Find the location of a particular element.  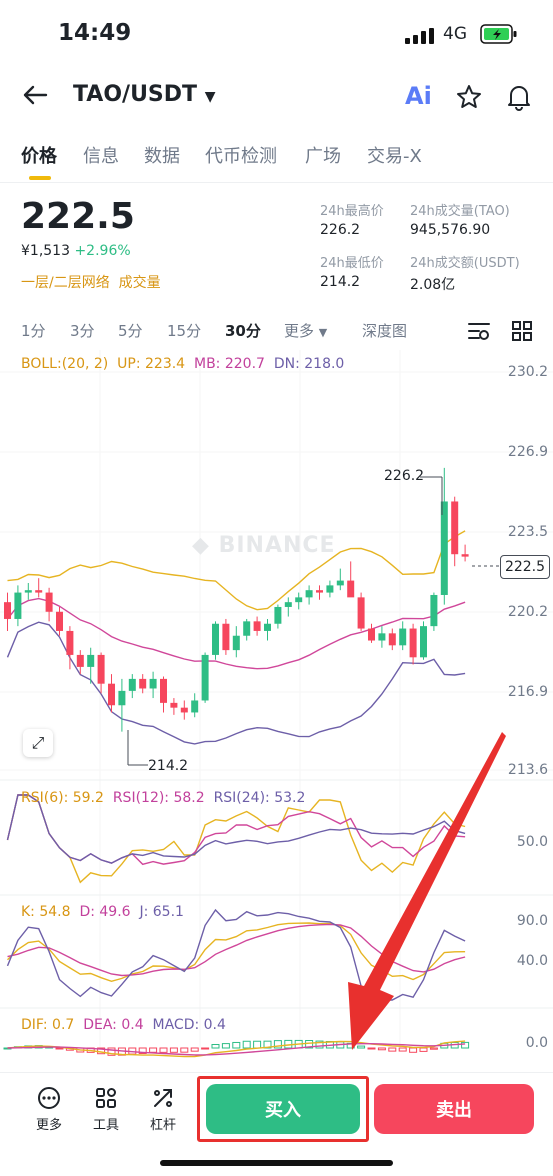

chart-settings-icon is located at coordinates (479, 331).